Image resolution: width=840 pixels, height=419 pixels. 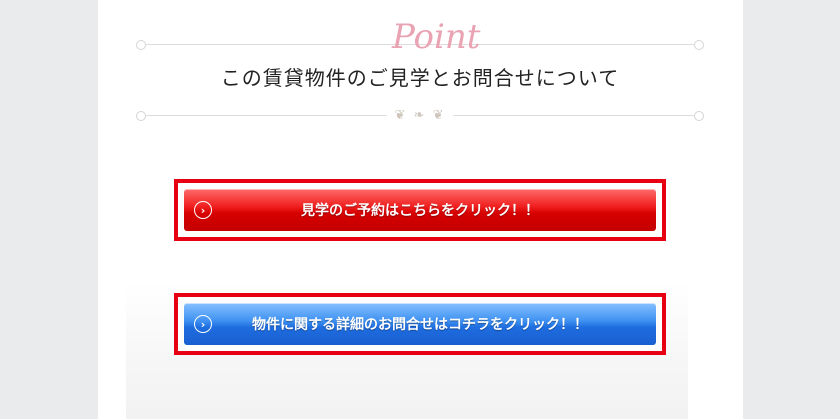 I want to click on flourish-ornament: ❦ ❧ ❦, so click(x=420, y=116).